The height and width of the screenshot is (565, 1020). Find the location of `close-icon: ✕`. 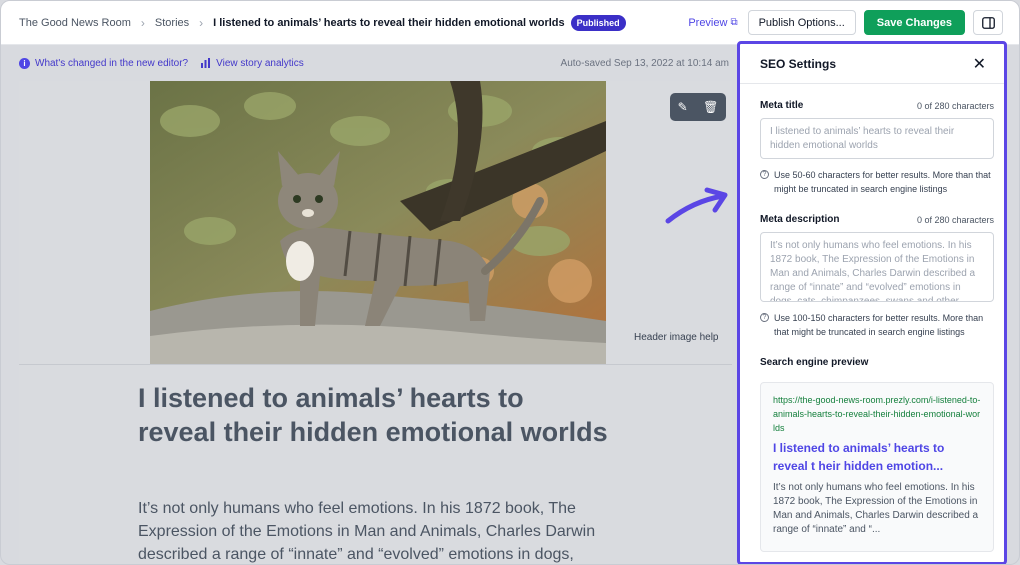

close-icon: ✕ is located at coordinates (979, 64).